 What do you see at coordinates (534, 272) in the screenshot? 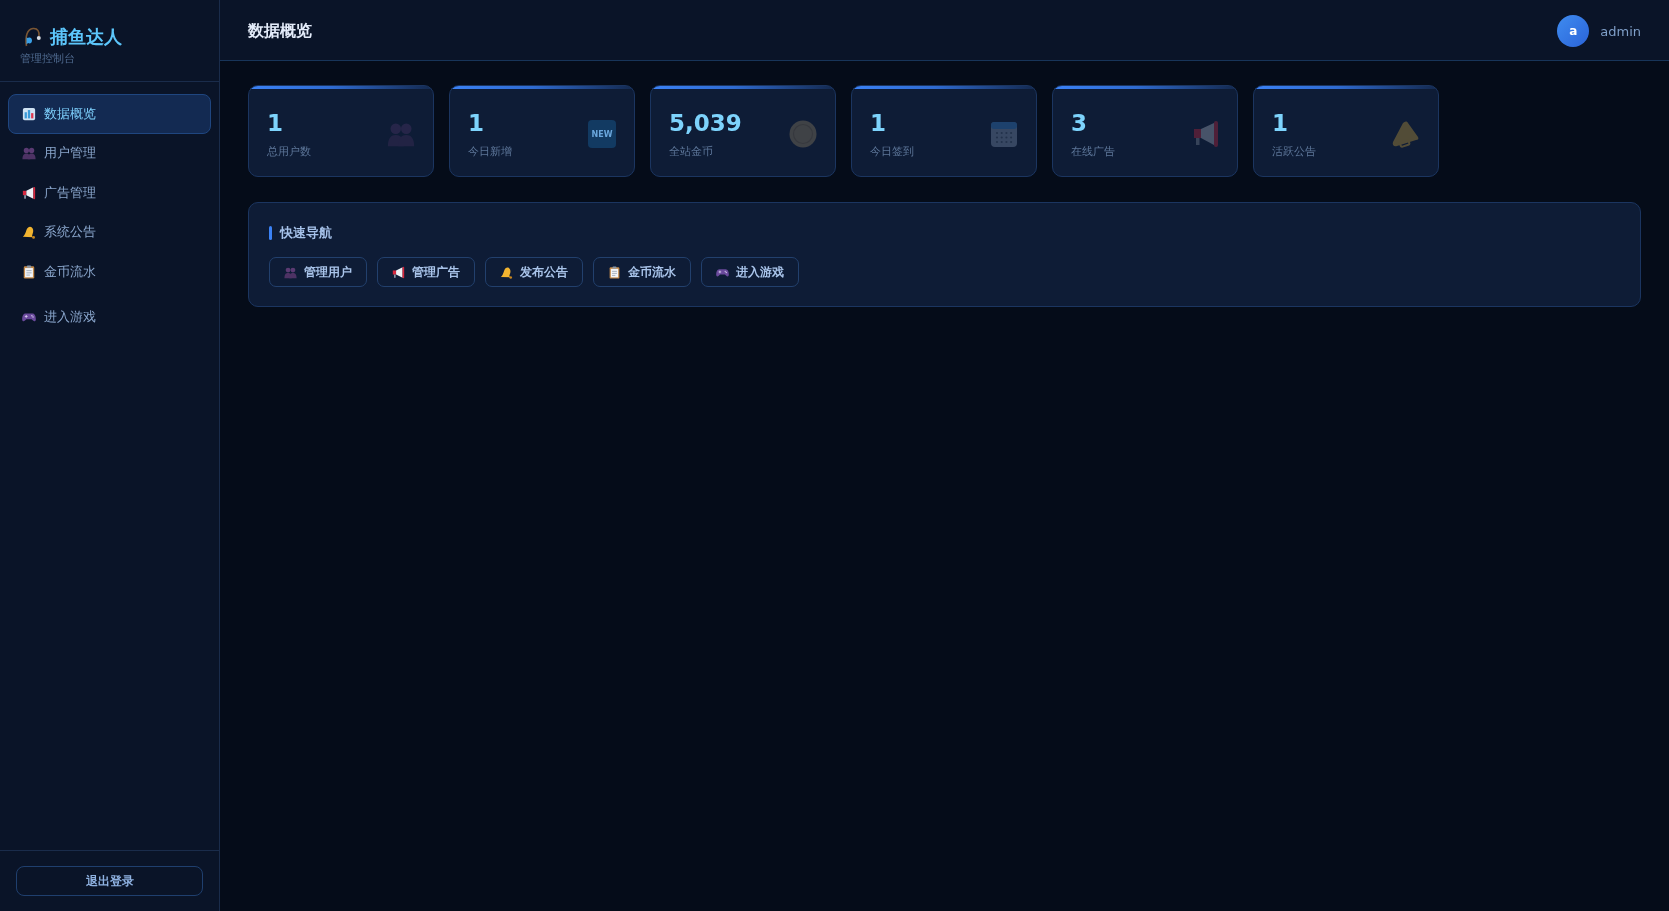
I see `quick-nav-button: 发布公告` at bounding box center [534, 272].